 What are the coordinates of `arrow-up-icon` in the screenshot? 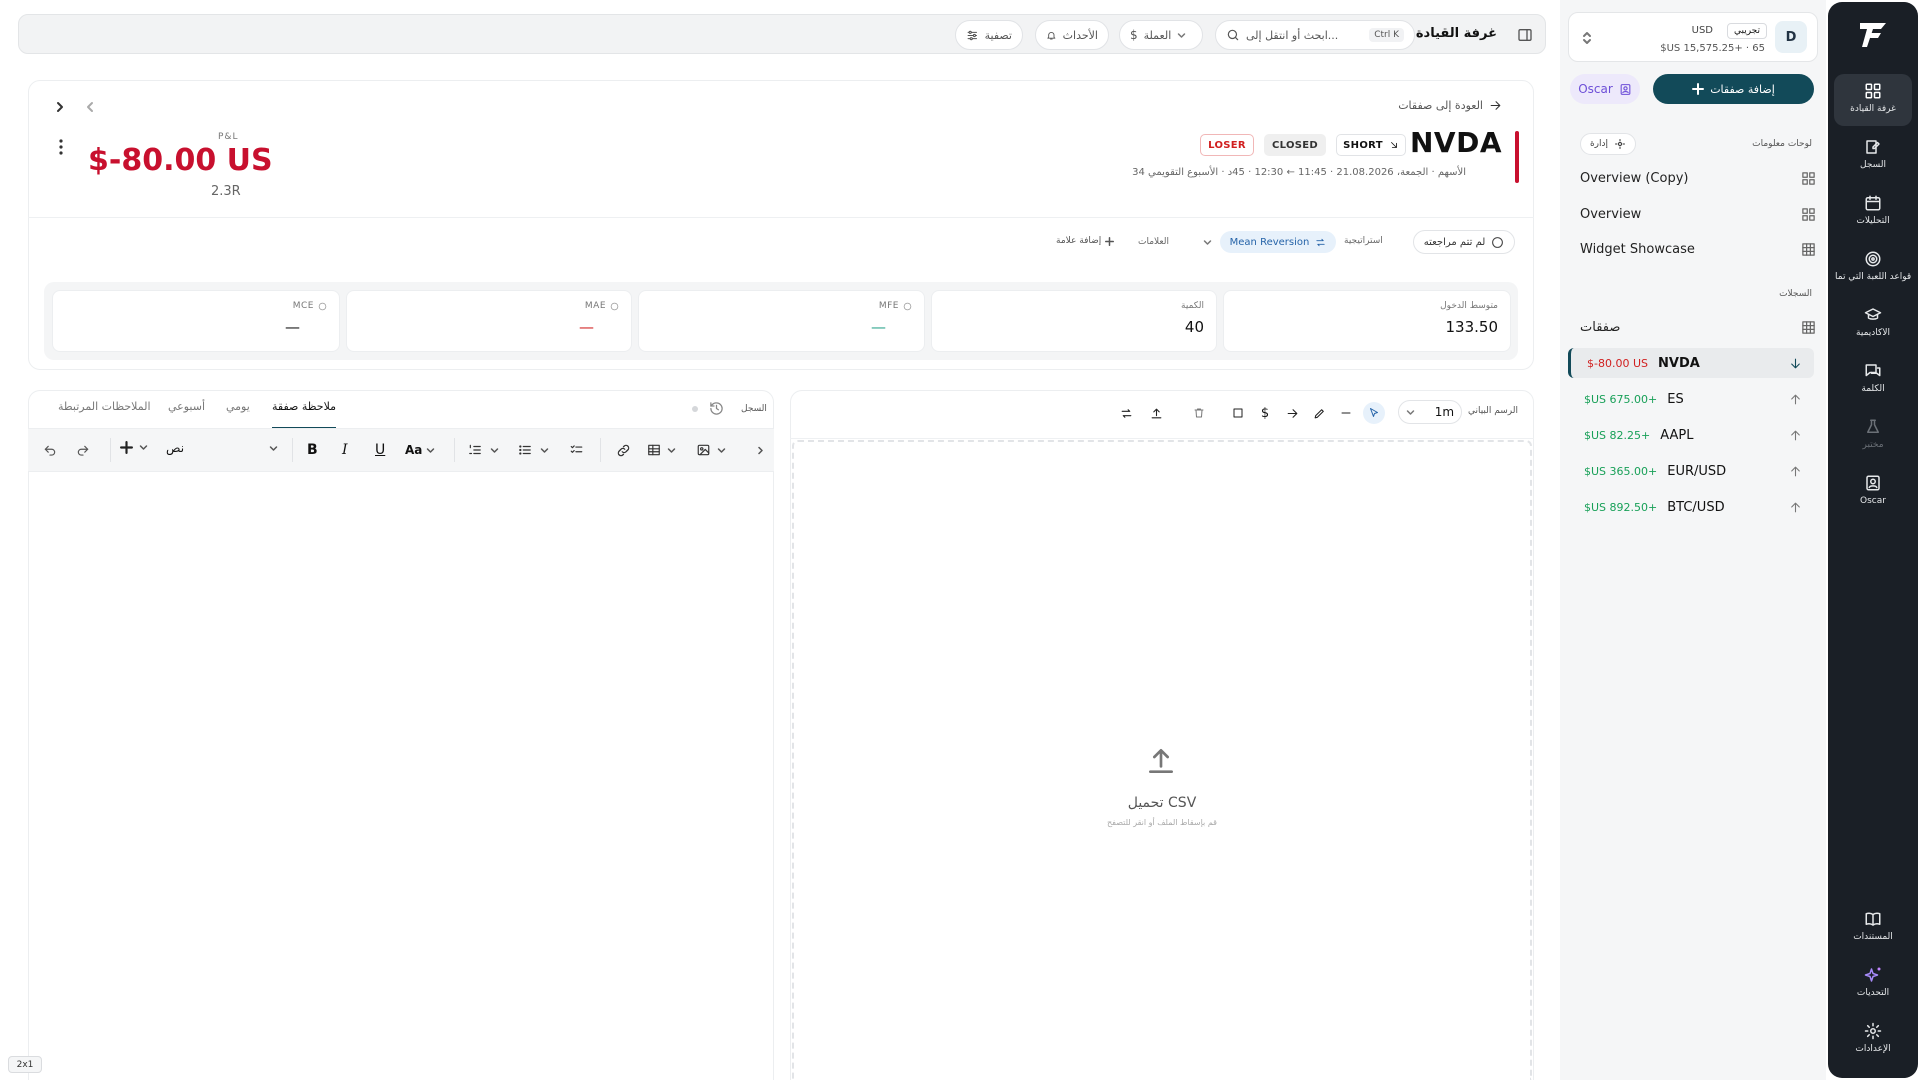 It's located at (1795, 435).